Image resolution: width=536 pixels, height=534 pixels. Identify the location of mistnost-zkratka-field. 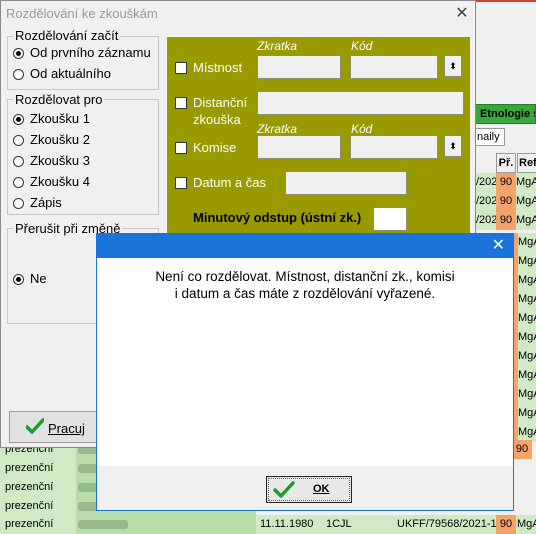
(299, 67).